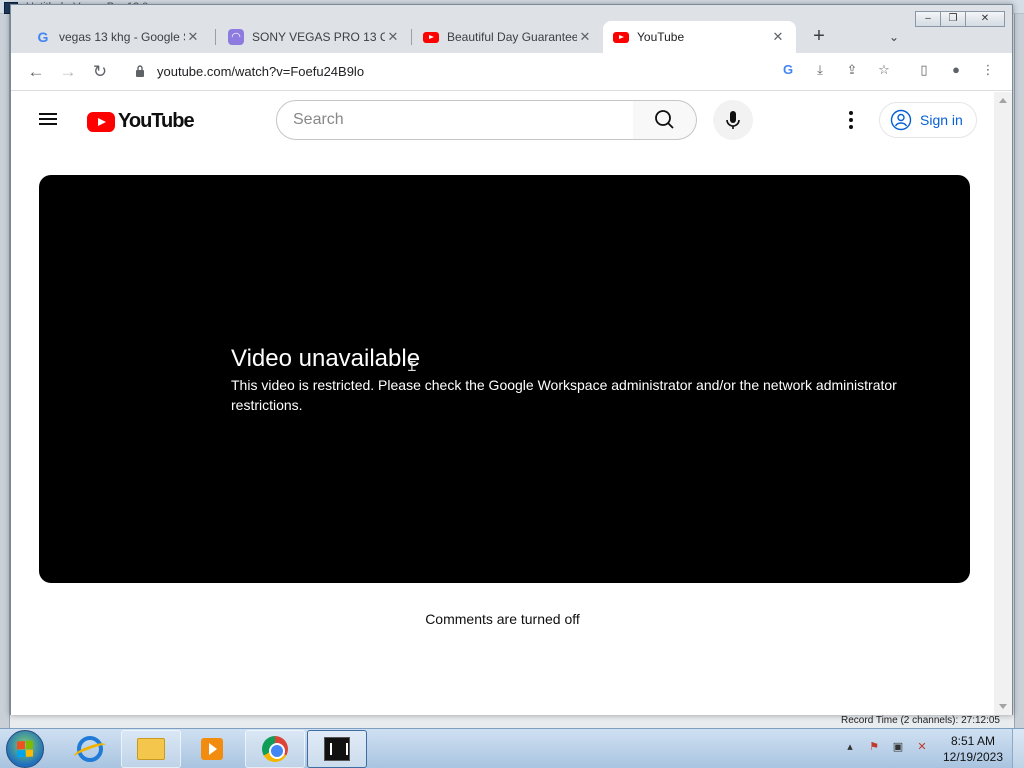 This screenshot has width=1024, height=768. What do you see at coordinates (988, 70) in the screenshot?
I see `browser-menu-icon: ⋮` at bounding box center [988, 70].